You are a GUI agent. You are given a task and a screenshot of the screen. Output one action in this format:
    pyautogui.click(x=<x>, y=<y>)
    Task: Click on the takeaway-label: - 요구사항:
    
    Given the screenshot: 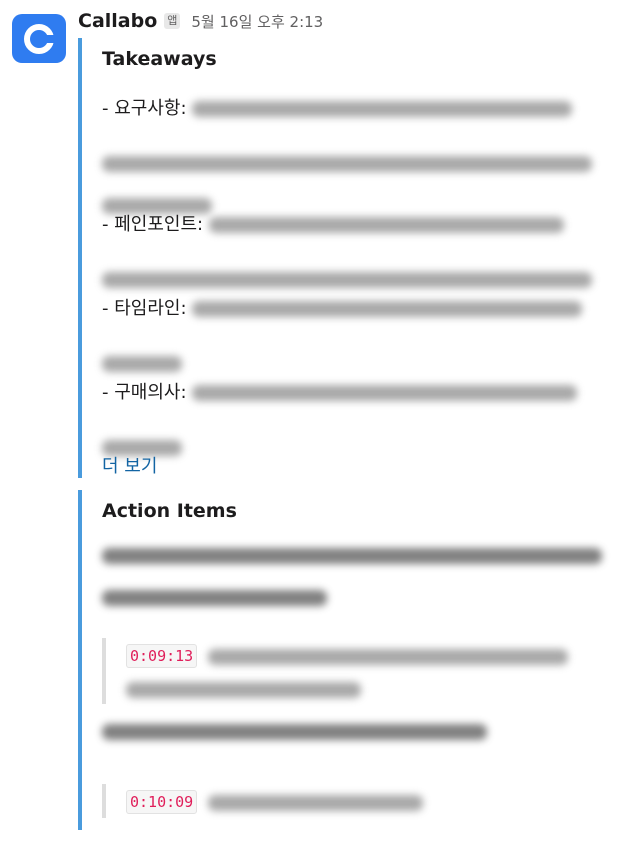 What is the action you would take?
    pyautogui.click(x=144, y=108)
    